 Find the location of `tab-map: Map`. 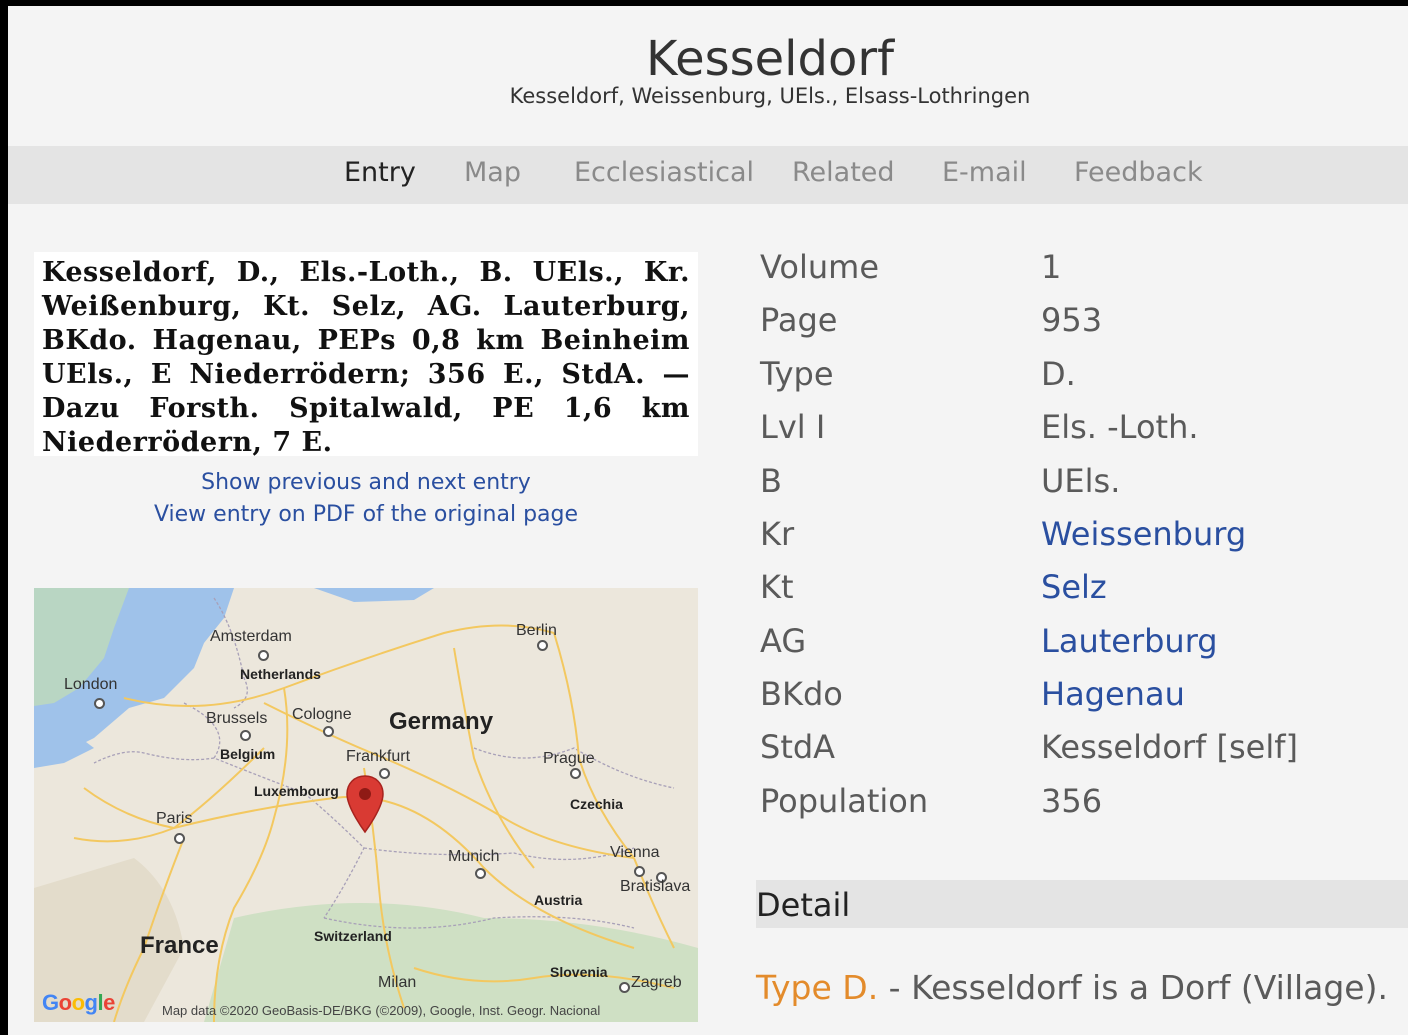

tab-map: Map is located at coordinates (492, 172).